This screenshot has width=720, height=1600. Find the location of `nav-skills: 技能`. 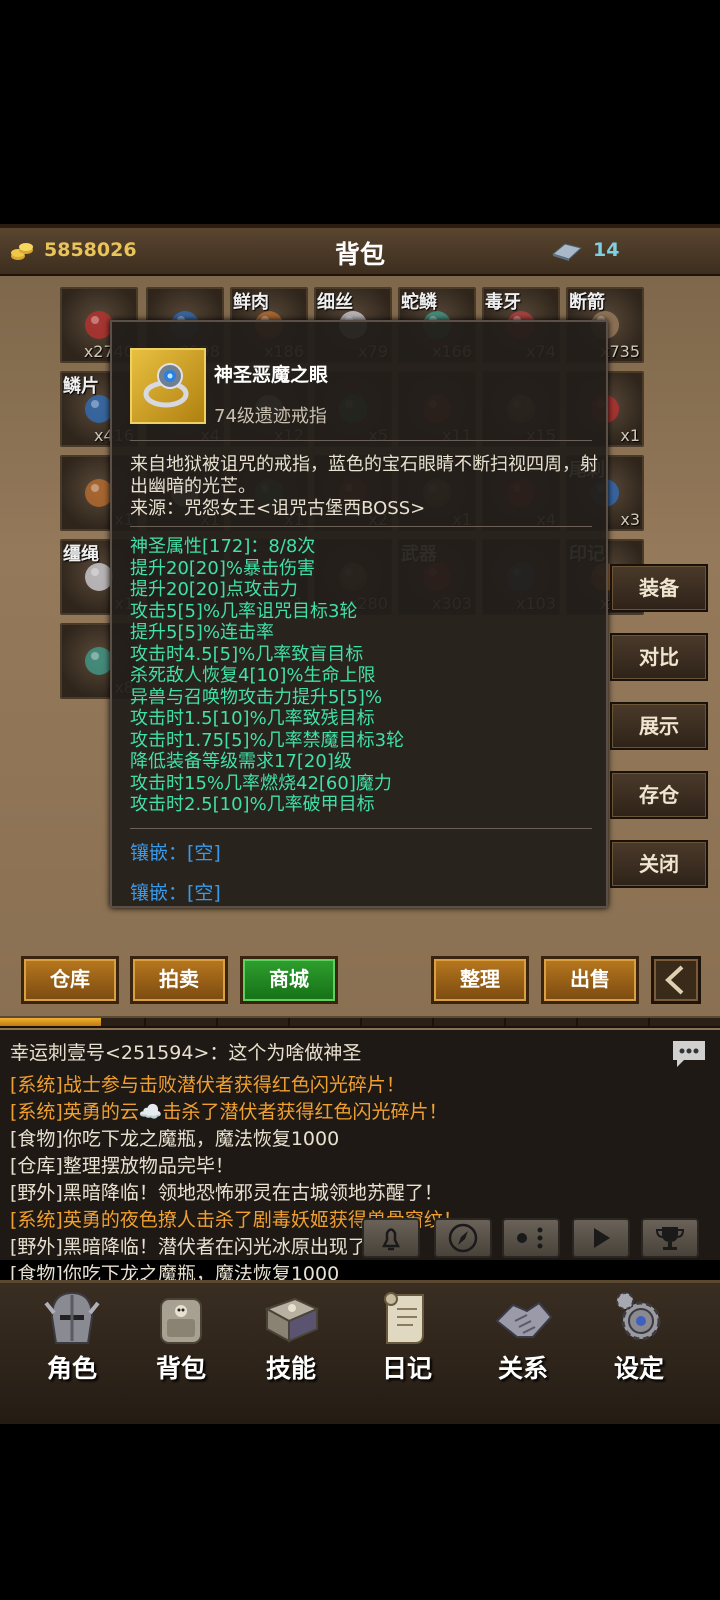

nav-skills: 技能 is located at coordinates (291, 1353).